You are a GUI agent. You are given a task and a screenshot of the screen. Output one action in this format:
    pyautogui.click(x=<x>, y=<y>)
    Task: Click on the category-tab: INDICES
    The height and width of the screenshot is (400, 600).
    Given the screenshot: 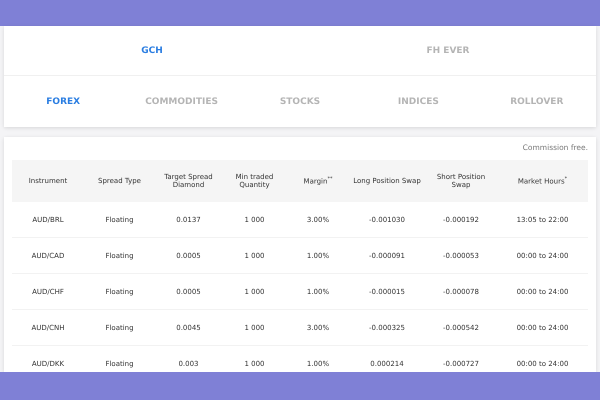 What is the action you would take?
    pyautogui.click(x=418, y=101)
    